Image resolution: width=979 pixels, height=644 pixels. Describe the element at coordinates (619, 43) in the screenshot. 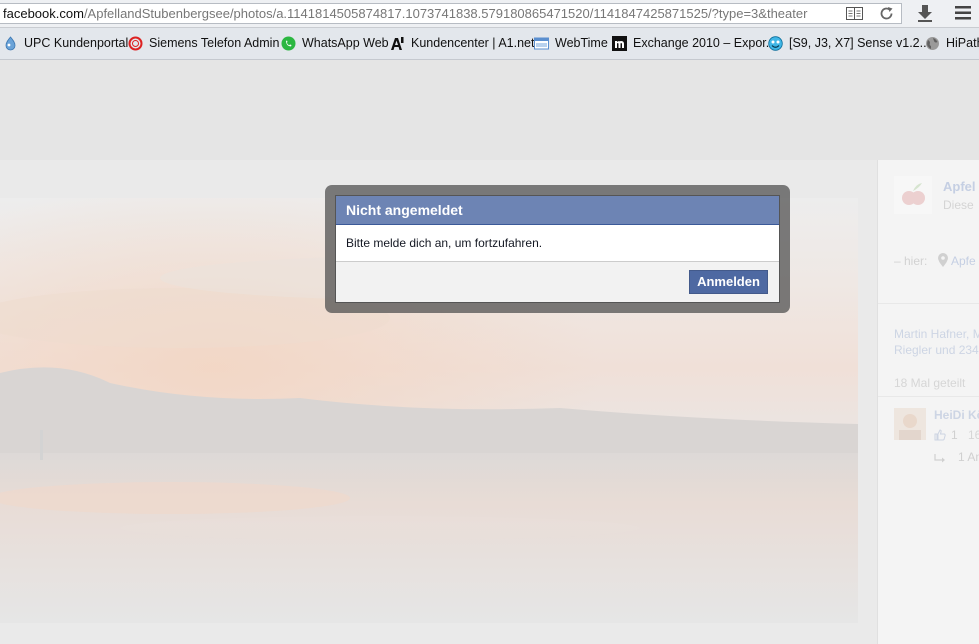

I see `exchange-icon` at that location.